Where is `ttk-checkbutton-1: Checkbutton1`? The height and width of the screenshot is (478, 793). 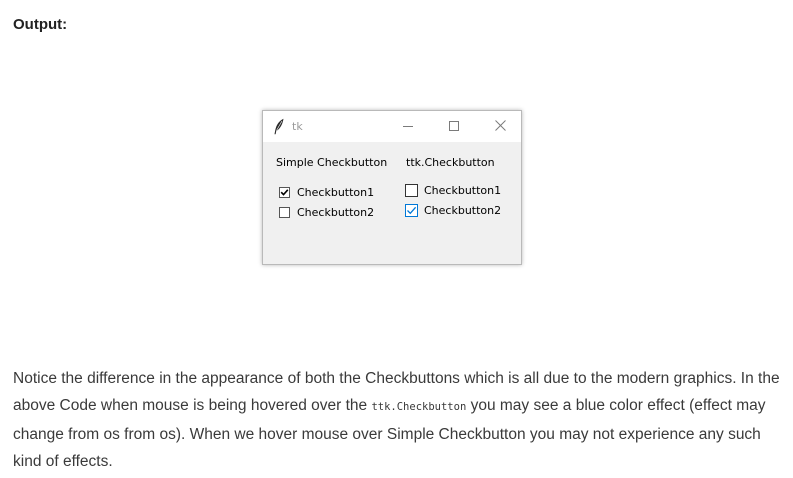 ttk-checkbutton-1: Checkbutton1 is located at coordinates (453, 190).